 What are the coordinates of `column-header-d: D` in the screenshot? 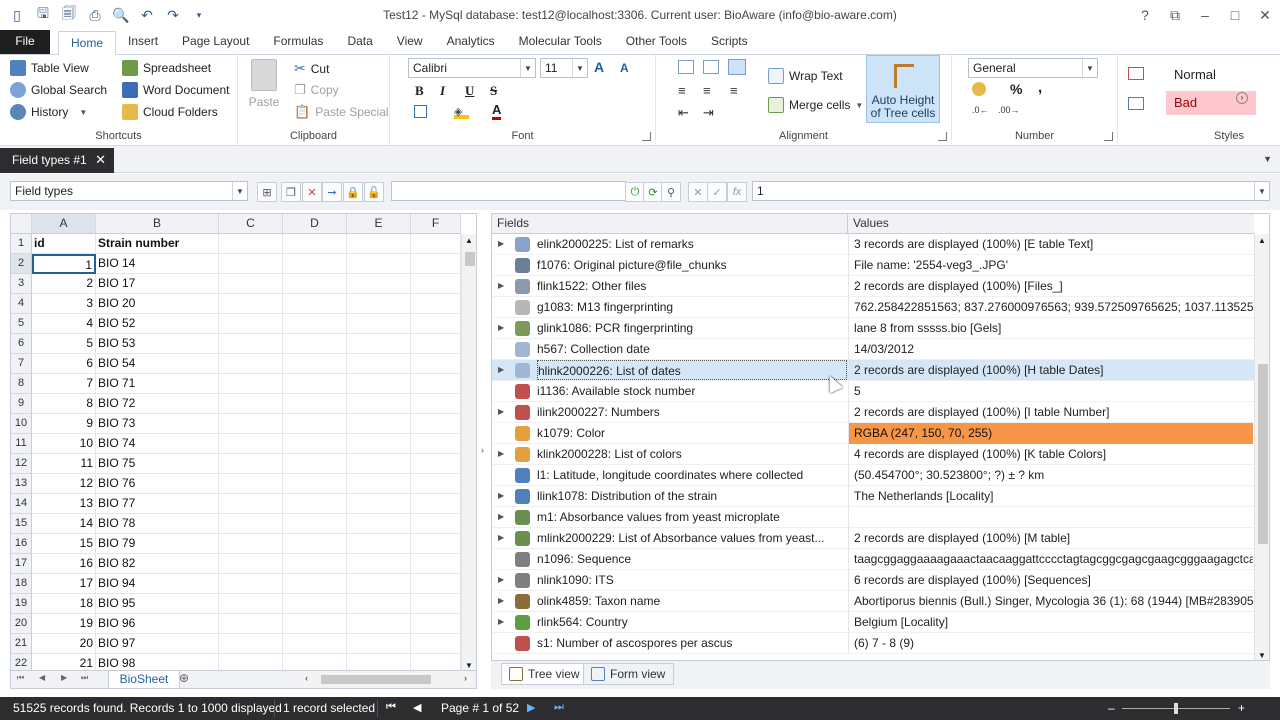 It's located at (315, 224).